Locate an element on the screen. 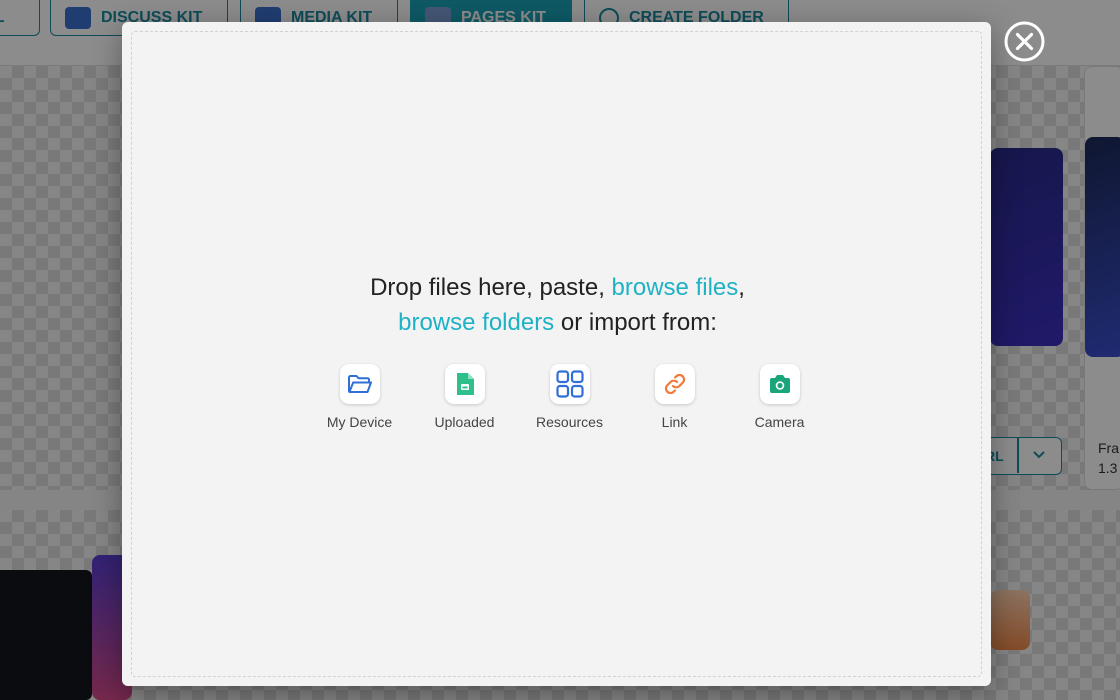  drop-instructions-suffix: or import from: is located at coordinates (635, 322).